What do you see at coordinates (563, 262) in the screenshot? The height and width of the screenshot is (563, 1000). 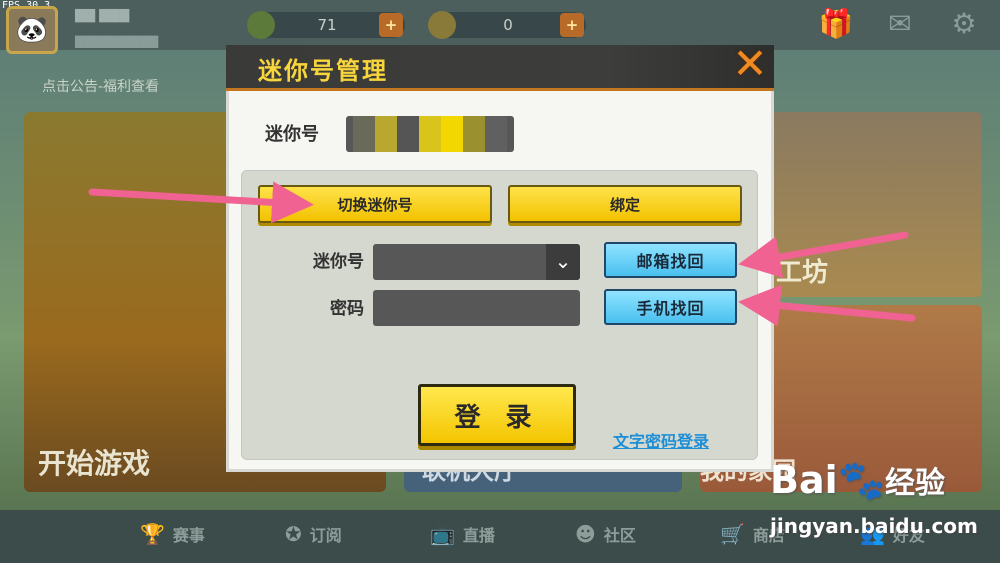 I see `chevron-down-icon: ⌄` at bounding box center [563, 262].